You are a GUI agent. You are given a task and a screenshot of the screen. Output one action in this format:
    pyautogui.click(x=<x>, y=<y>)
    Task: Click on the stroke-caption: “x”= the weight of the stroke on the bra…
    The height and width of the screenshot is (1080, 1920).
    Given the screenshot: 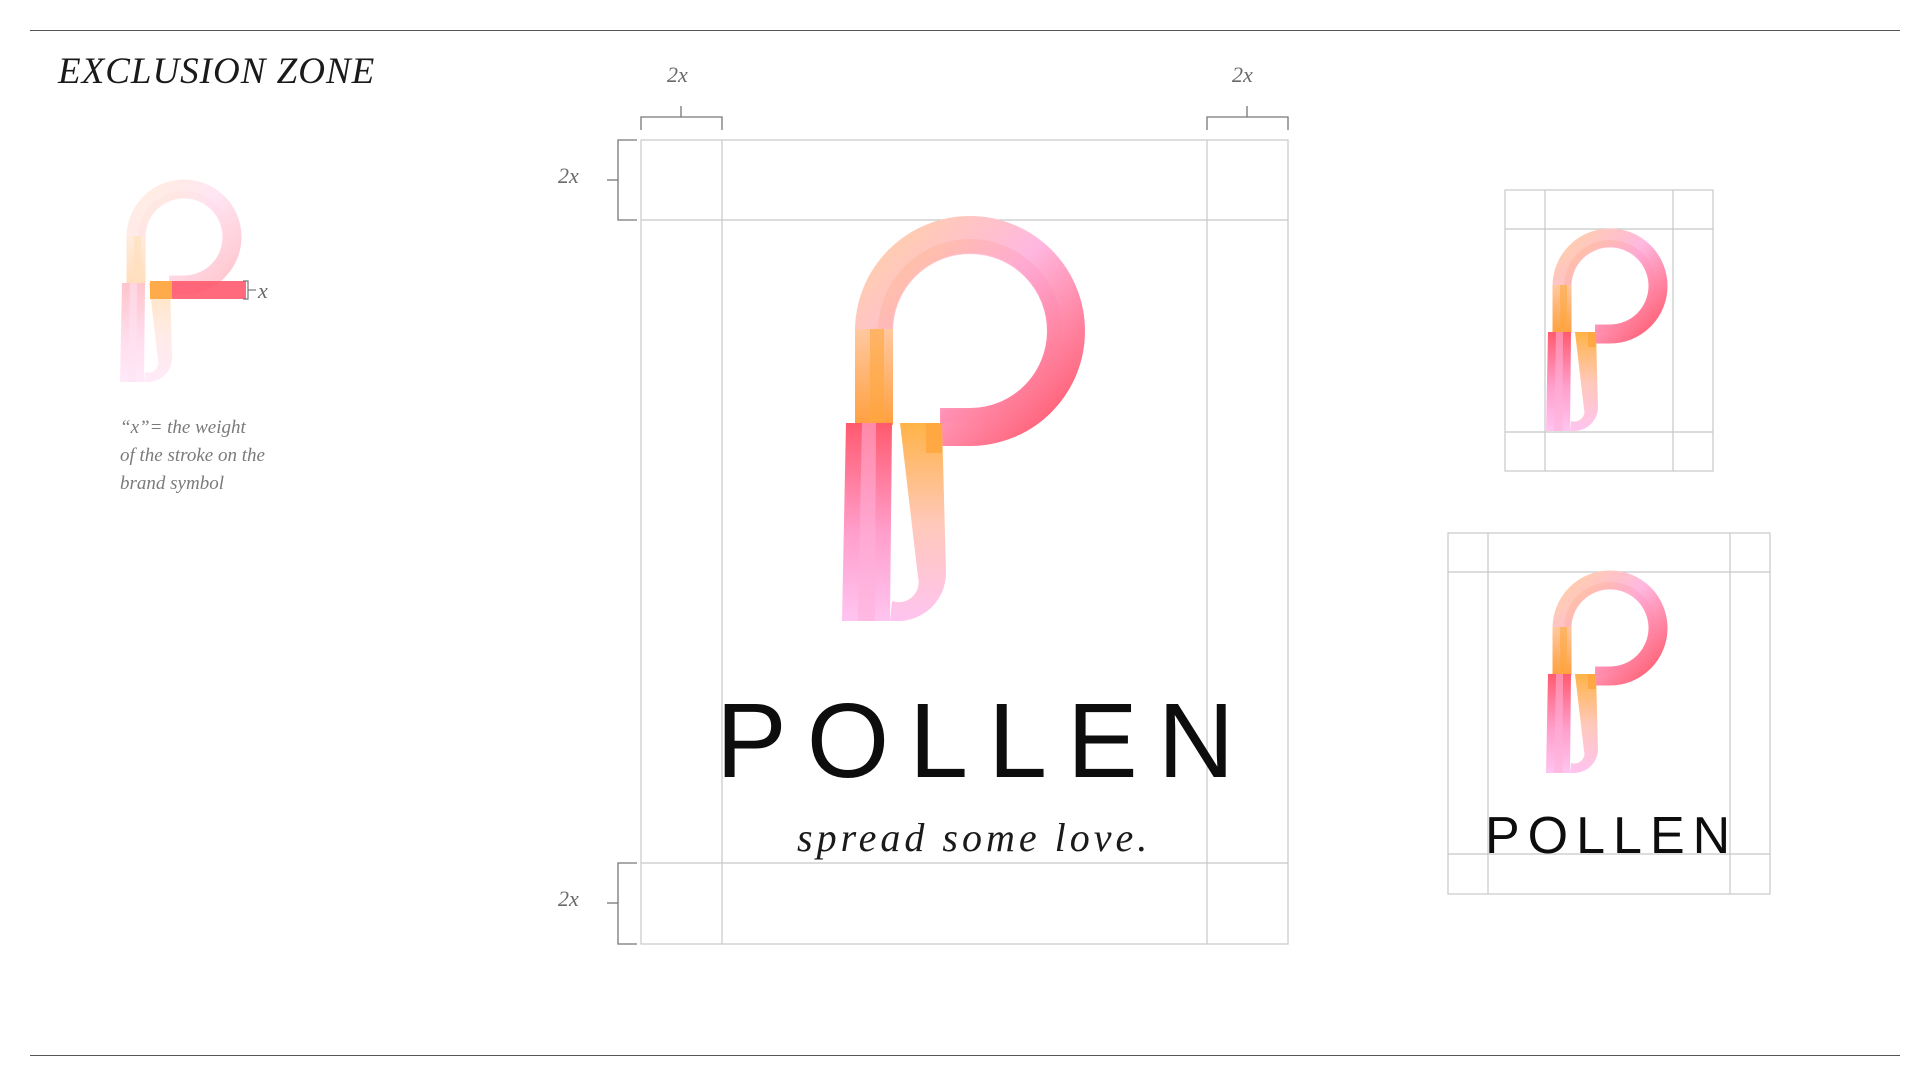 What is the action you would take?
    pyautogui.click(x=220, y=456)
    